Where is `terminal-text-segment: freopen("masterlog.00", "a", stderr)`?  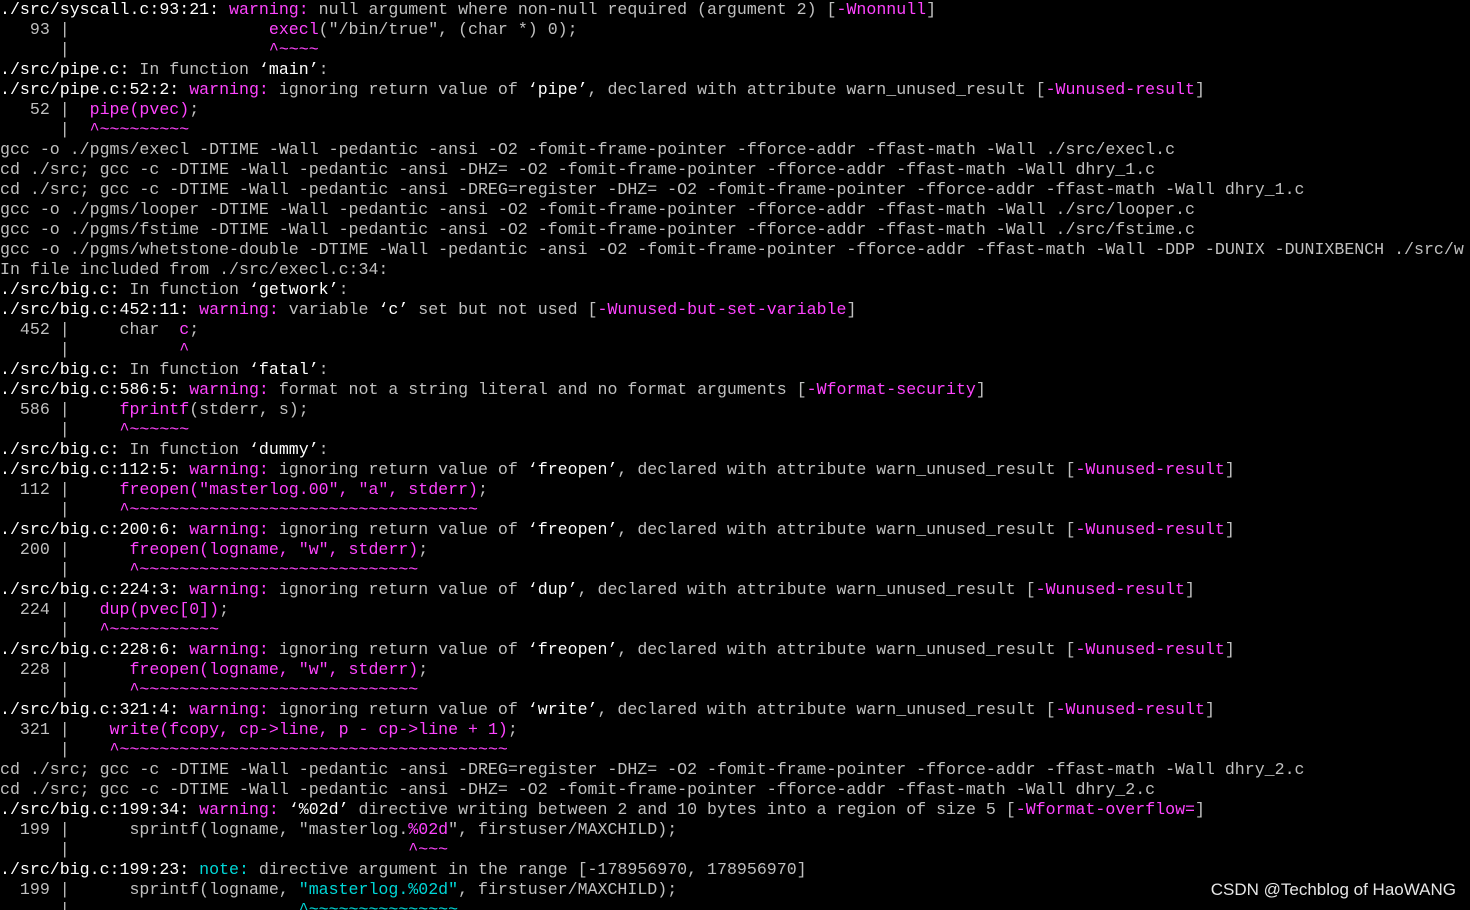
terminal-text-segment: freopen("masterlog.00", "a", stderr) is located at coordinates (298, 489).